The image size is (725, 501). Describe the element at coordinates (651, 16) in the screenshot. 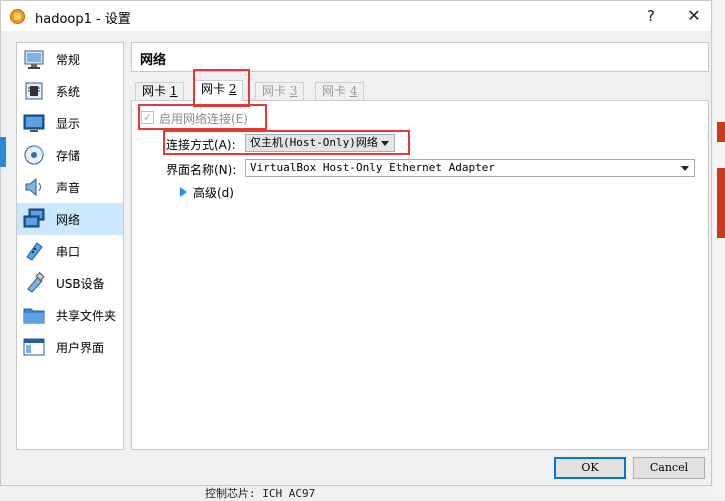

I see `help-button: ?` at that location.